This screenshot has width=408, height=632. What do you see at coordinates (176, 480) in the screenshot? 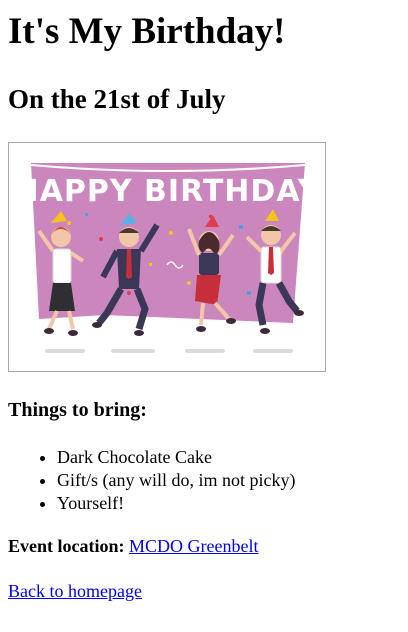
I see `list-item: Gift/s (any will do, im not picky)` at bounding box center [176, 480].